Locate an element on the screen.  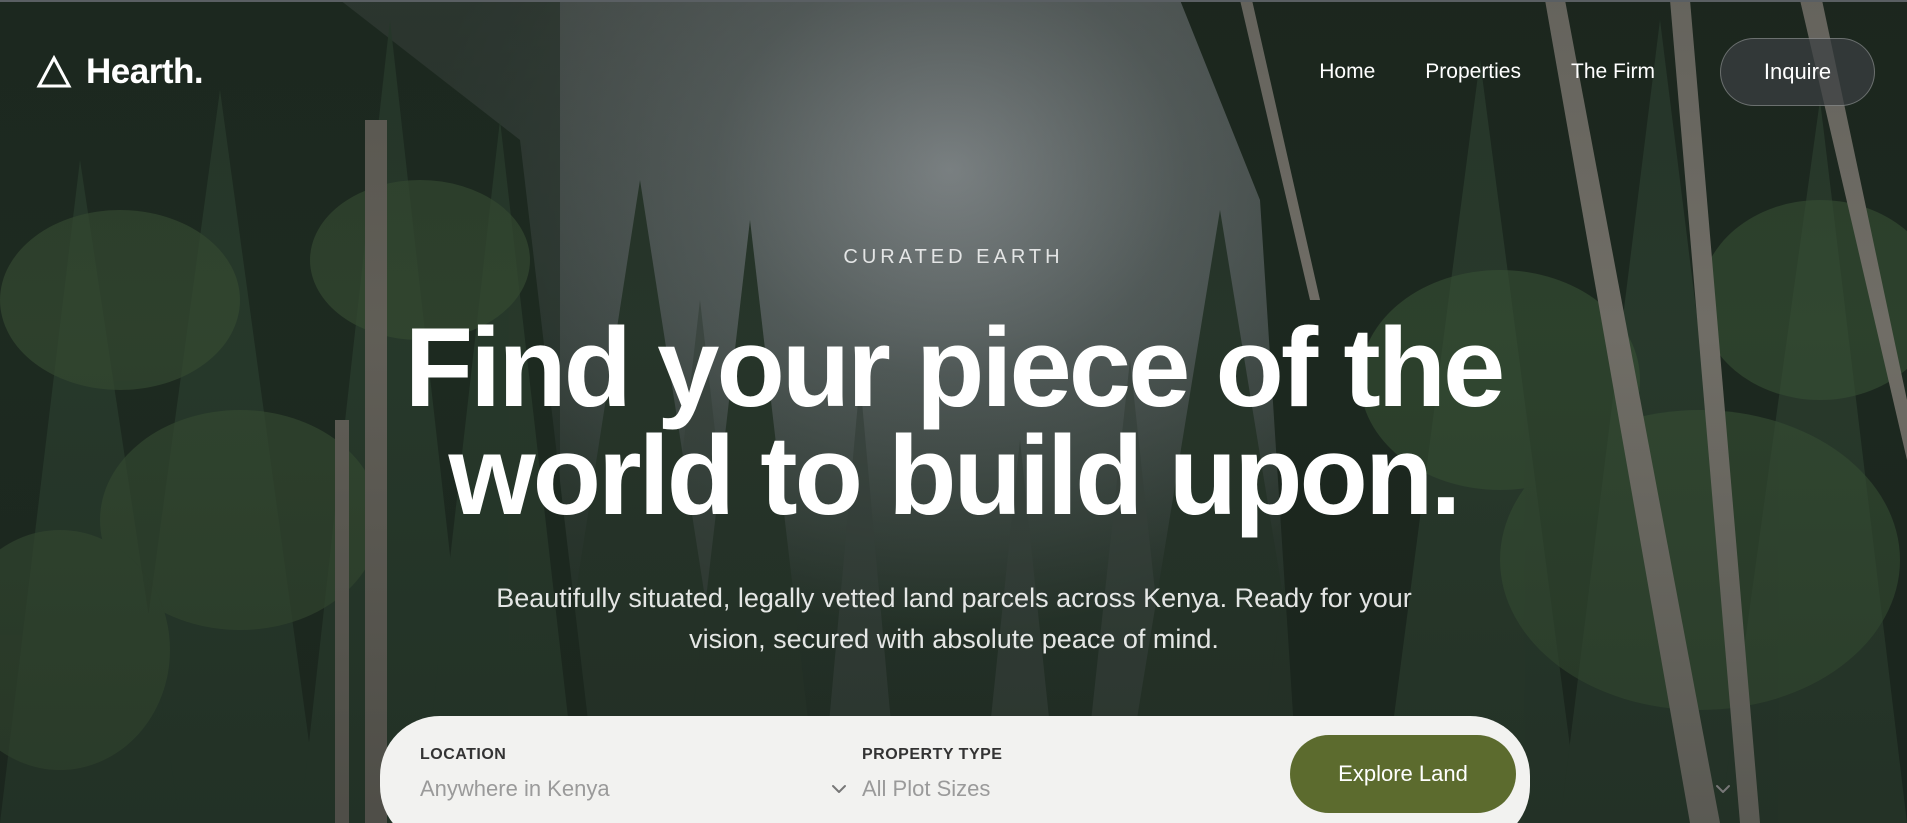
property-type-select: PROPERTY TYPE All Plot Sizes is located at coordinates (1296, 773).